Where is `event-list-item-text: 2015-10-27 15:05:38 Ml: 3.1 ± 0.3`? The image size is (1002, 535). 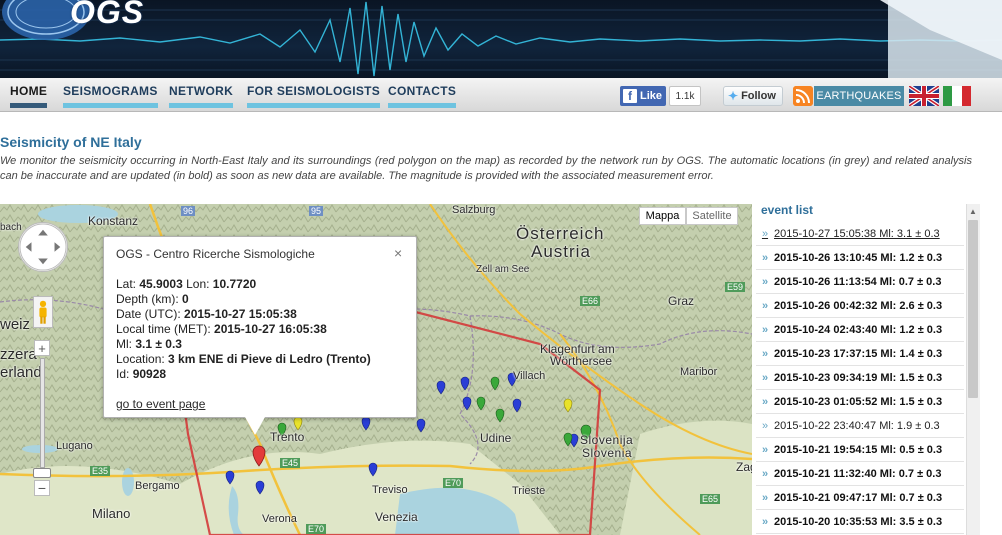
event-list-item-text: 2015-10-27 15:05:38 Ml: 3.1 ± 0.3 is located at coordinates (857, 233).